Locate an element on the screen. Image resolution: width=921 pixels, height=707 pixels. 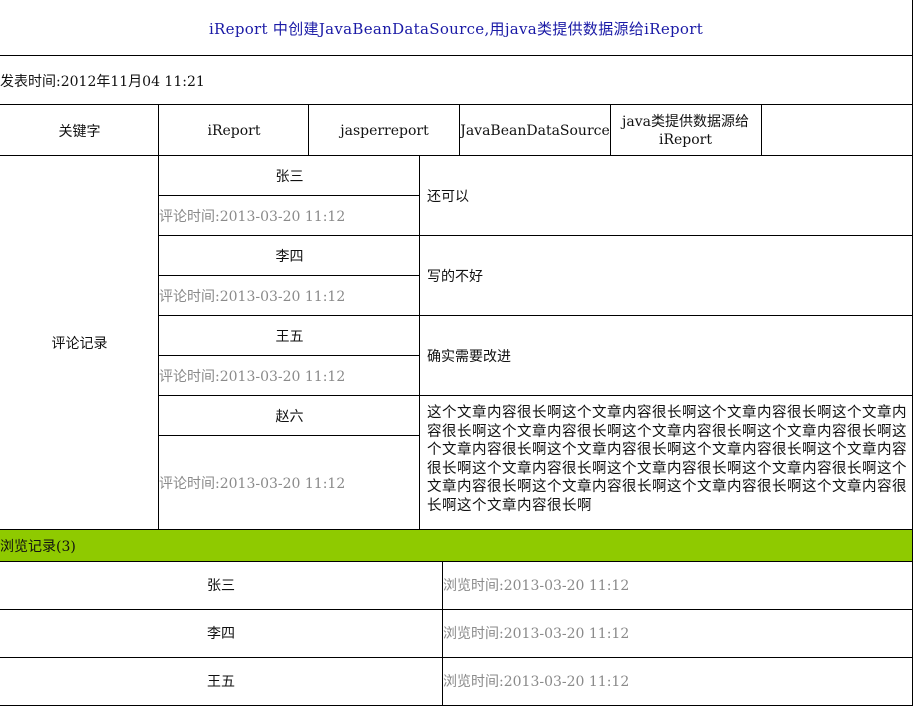
view-name: 张三 is located at coordinates (221, 586).